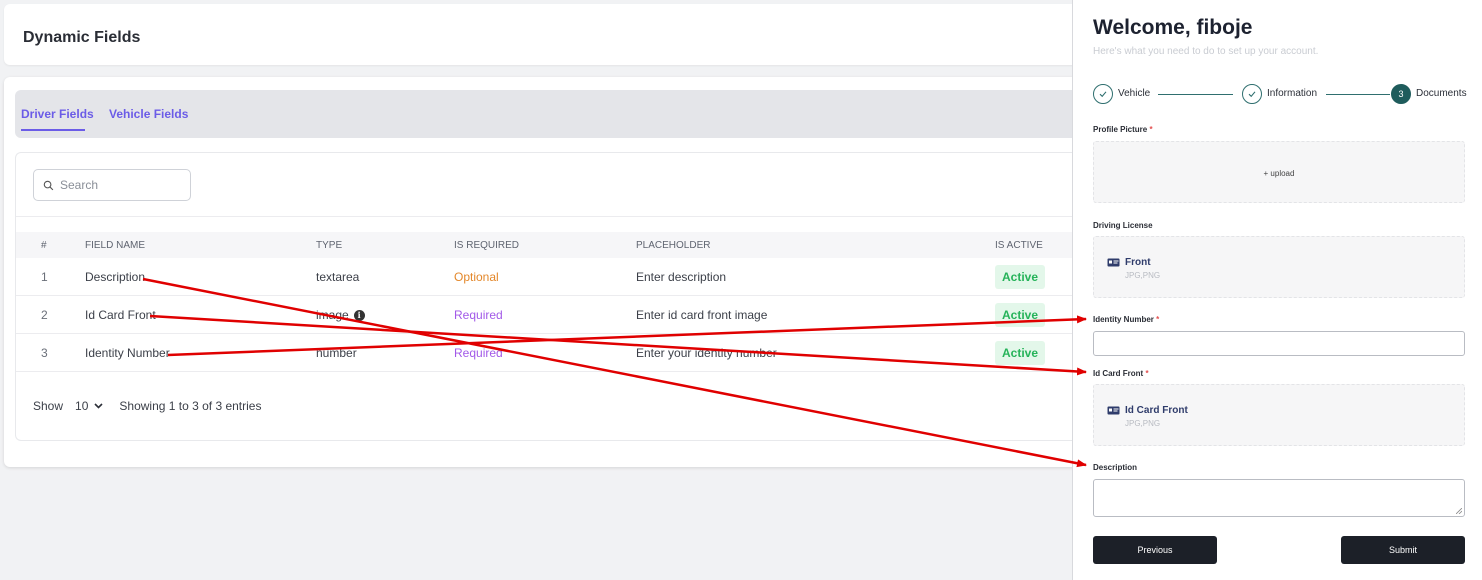 This screenshot has width=1482, height=580. What do you see at coordinates (1115, 467) in the screenshot?
I see `description-label: Description` at bounding box center [1115, 467].